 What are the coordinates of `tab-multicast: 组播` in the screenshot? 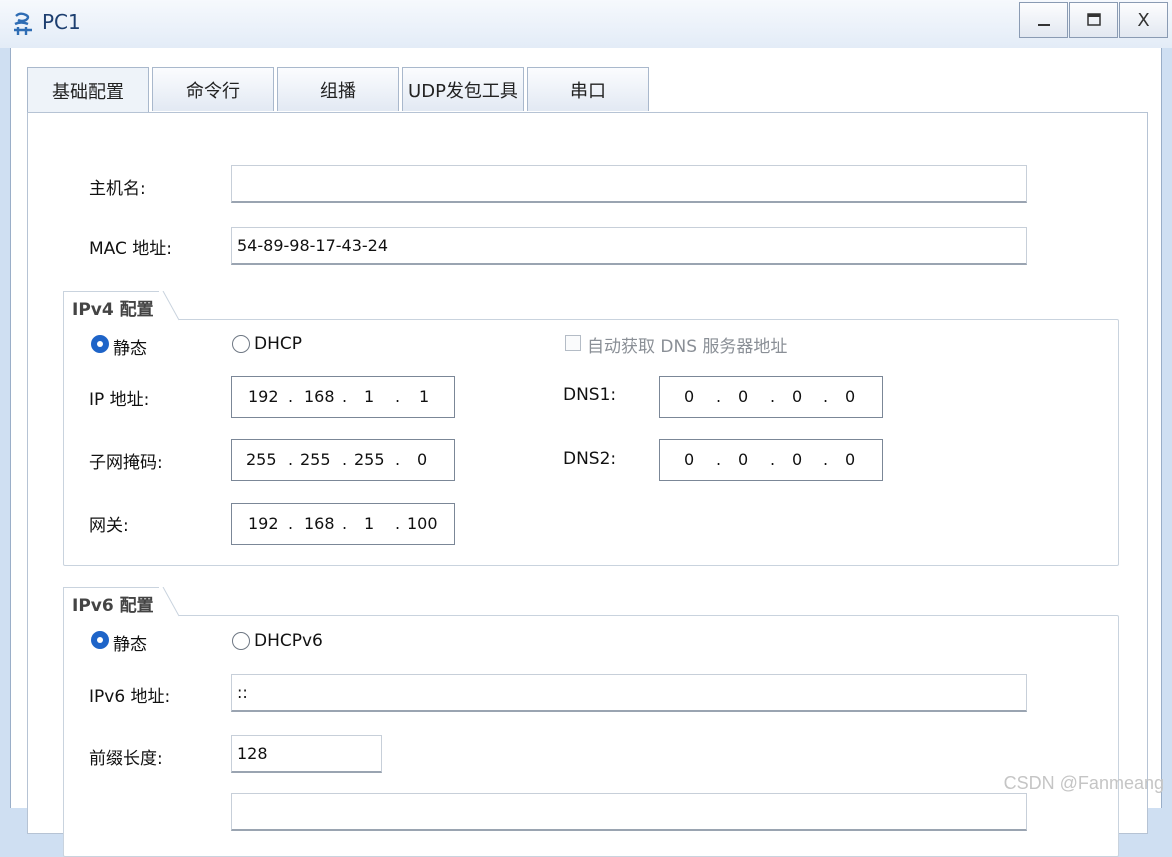 It's located at (338, 89).